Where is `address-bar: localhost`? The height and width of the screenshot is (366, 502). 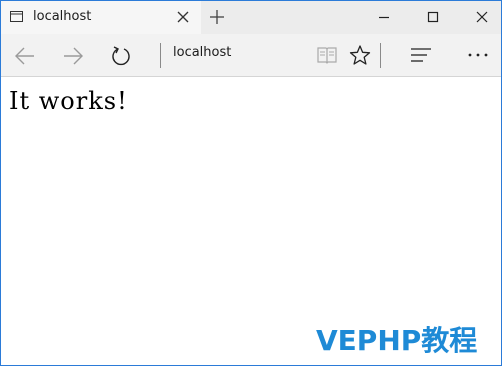 address-bar: localhost is located at coordinates (202, 52).